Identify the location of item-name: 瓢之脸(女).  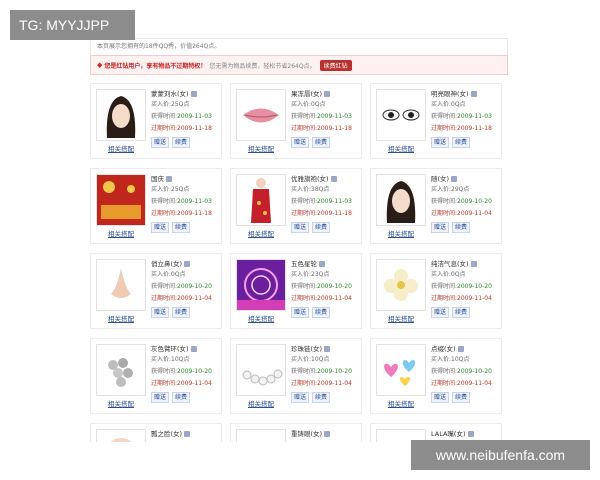
(171, 433).